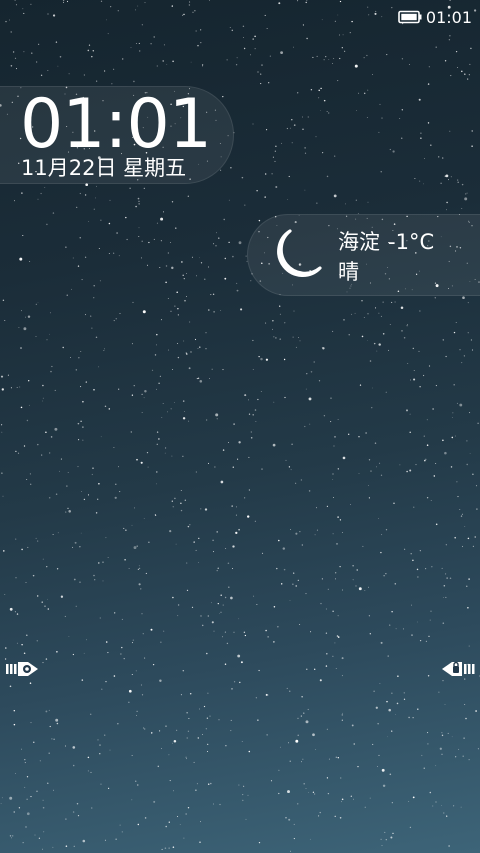 The height and width of the screenshot is (853, 480). Describe the element at coordinates (22, 669) in the screenshot. I see `camera-arrow-icon` at that location.